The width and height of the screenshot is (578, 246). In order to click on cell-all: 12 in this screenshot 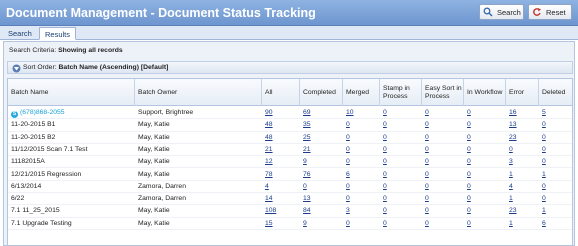, I will do `click(281, 162)`.